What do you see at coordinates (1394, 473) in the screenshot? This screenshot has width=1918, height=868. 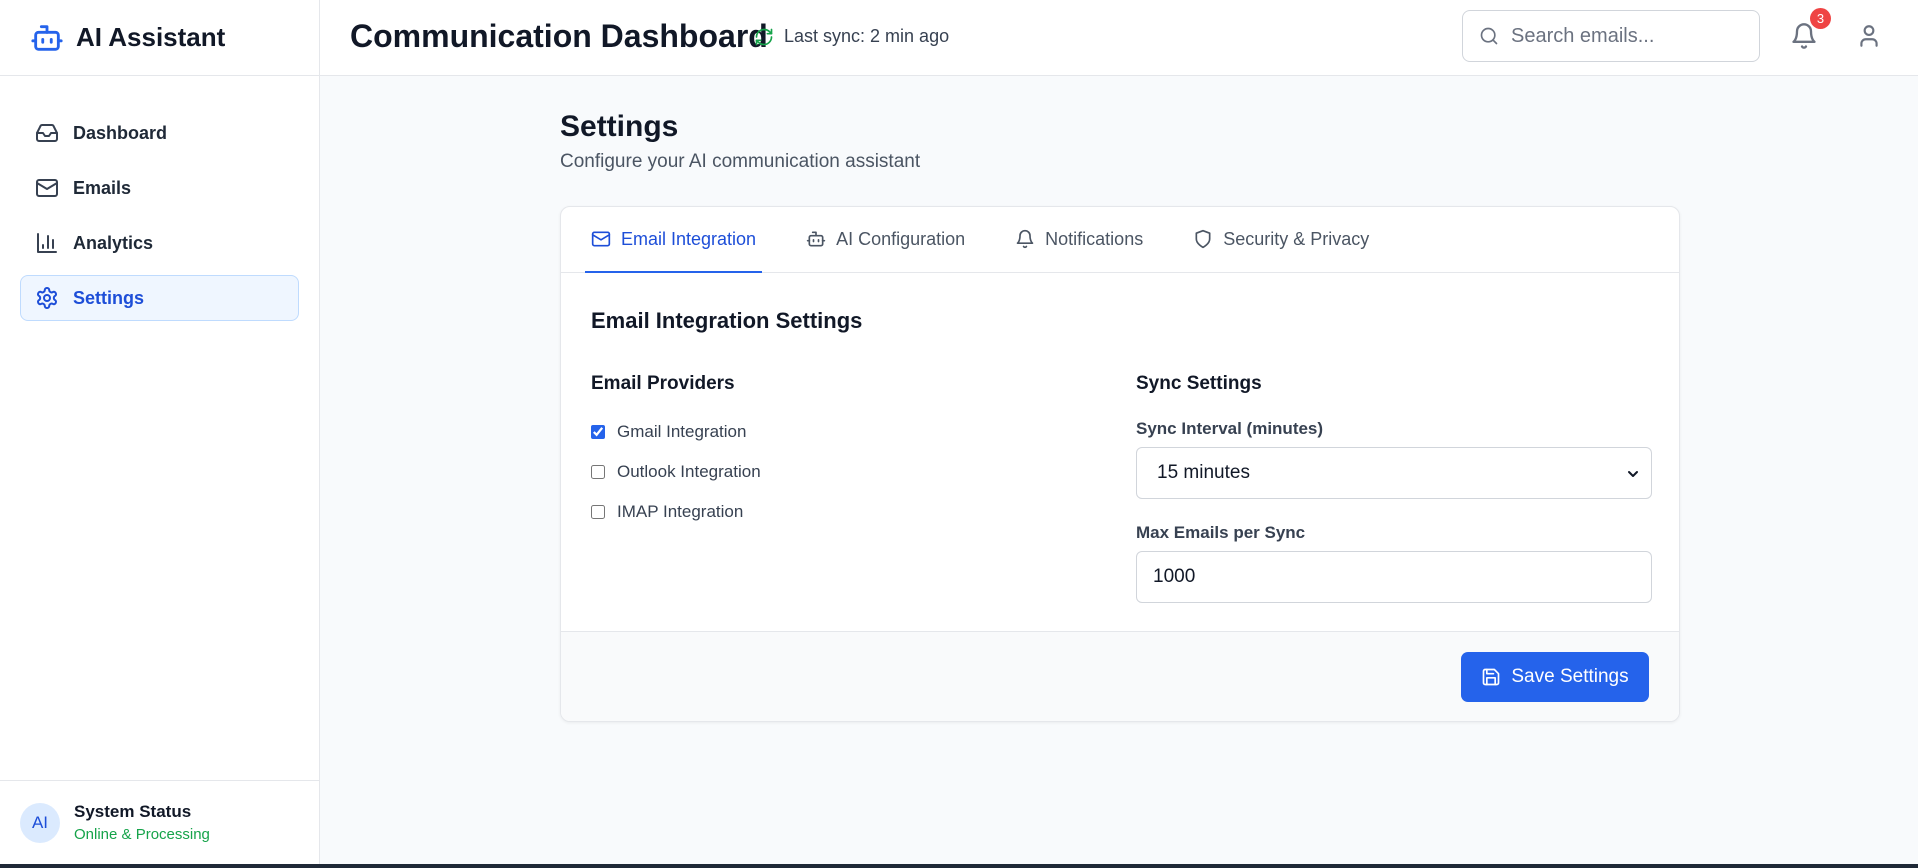 I see `sync-interval-select: 15 minutes` at bounding box center [1394, 473].